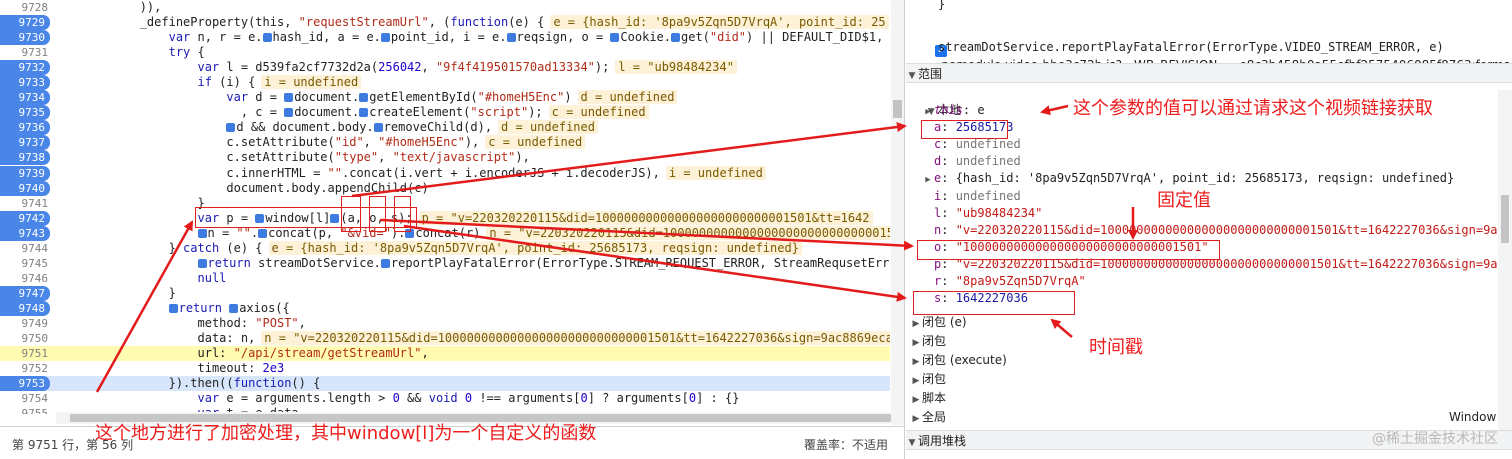 The width and height of the screenshot is (1512, 459). Describe the element at coordinates (928, 417) in the screenshot. I see `scope-group: ▶ 全局` at that location.